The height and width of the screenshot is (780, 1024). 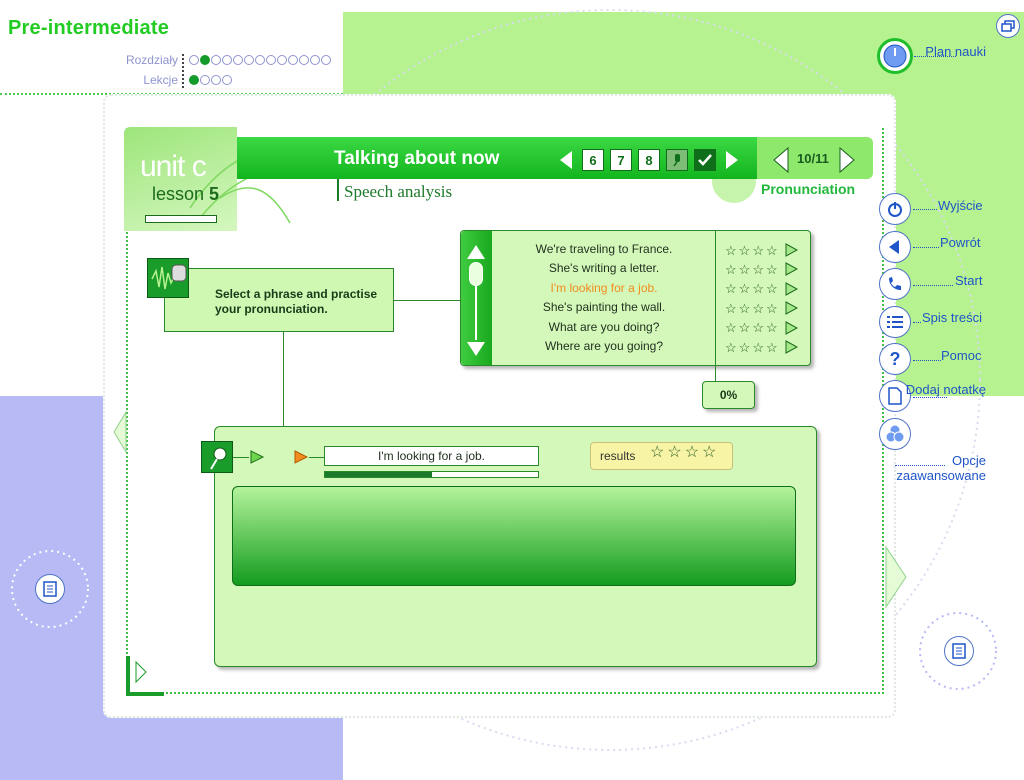 What do you see at coordinates (476, 274) in the screenshot?
I see `scroll-thumb` at bounding box center [476, 274].